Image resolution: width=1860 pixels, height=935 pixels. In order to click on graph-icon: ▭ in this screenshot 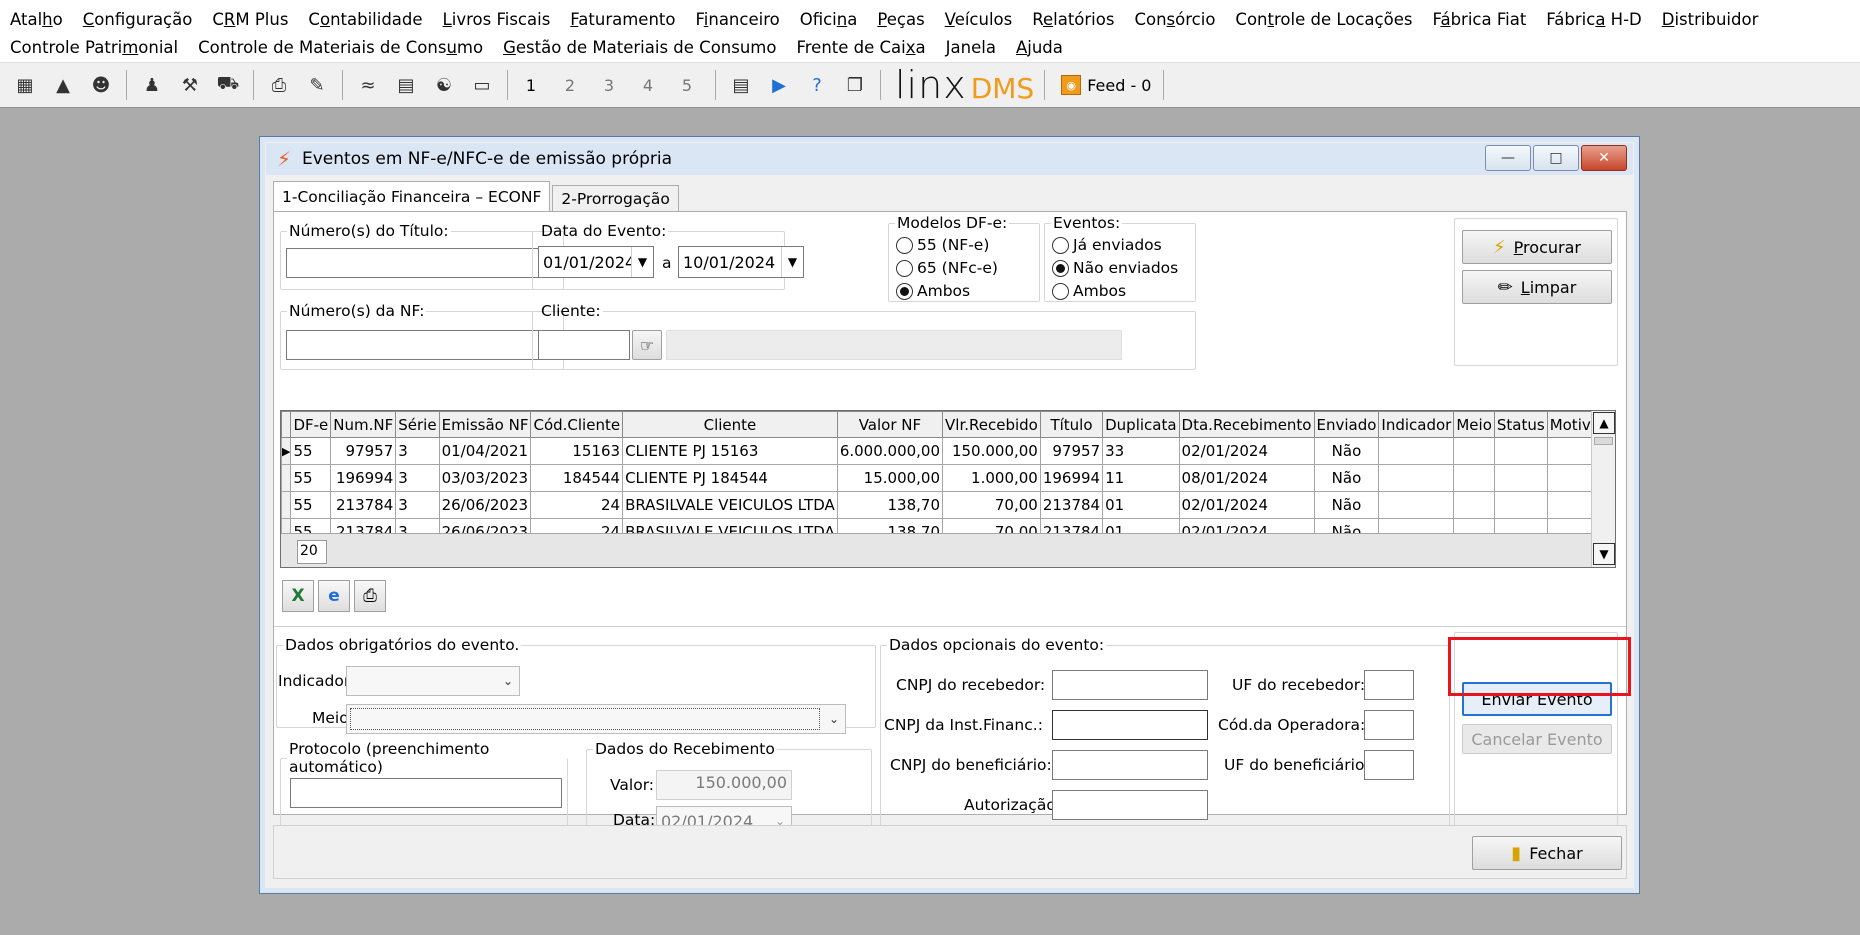, I will do `click(482, 85)`.